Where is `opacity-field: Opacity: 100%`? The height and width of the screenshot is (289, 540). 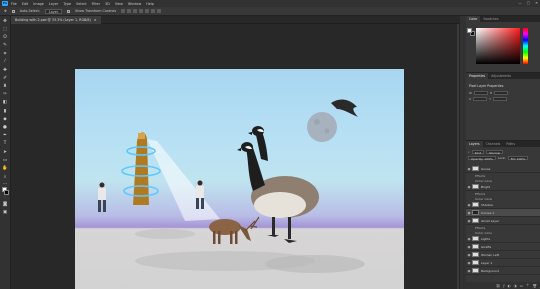
opacity-field: Opacity: 100% is located at coordinates (482, 158).